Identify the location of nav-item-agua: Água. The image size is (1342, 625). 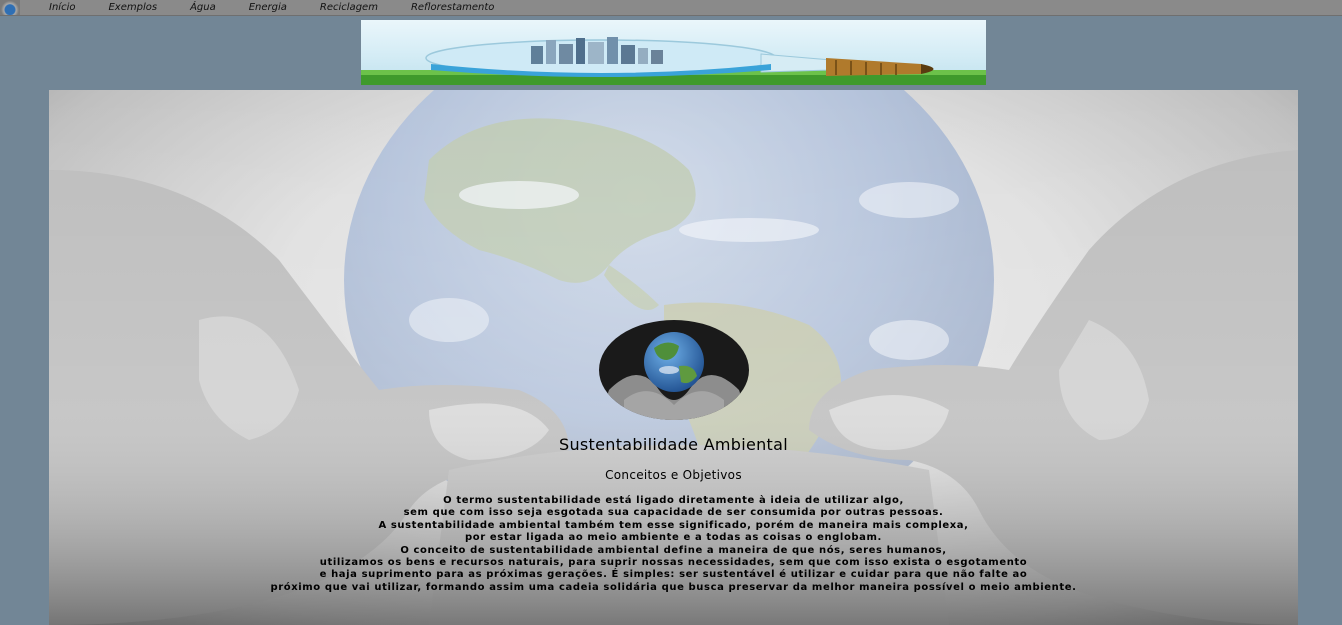
(203, 7).